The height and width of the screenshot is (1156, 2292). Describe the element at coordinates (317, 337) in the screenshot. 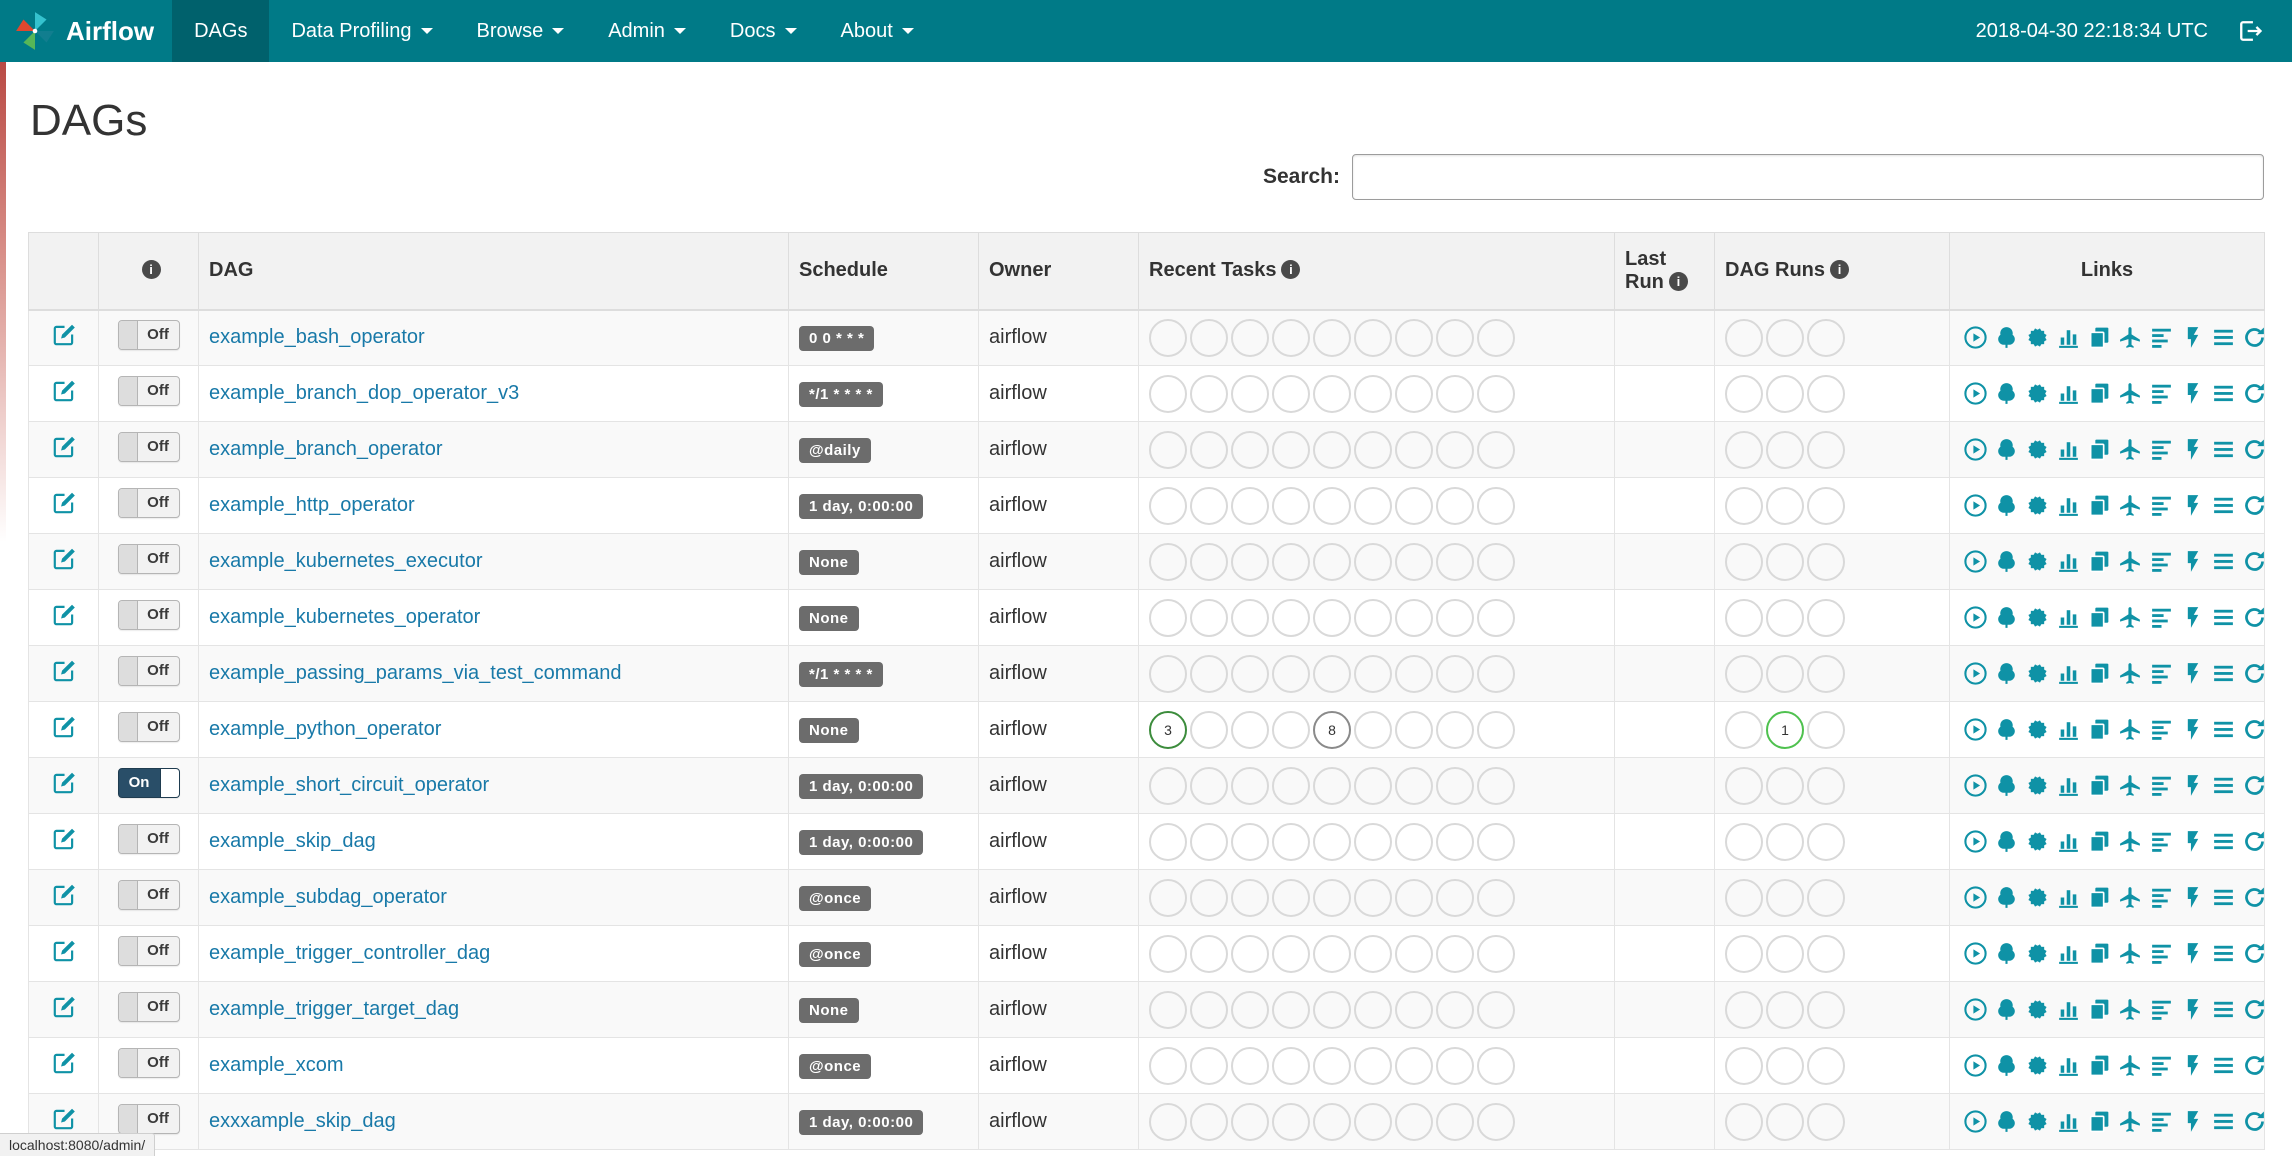

I see `dag-name-link: example_bash_operator` at that location.